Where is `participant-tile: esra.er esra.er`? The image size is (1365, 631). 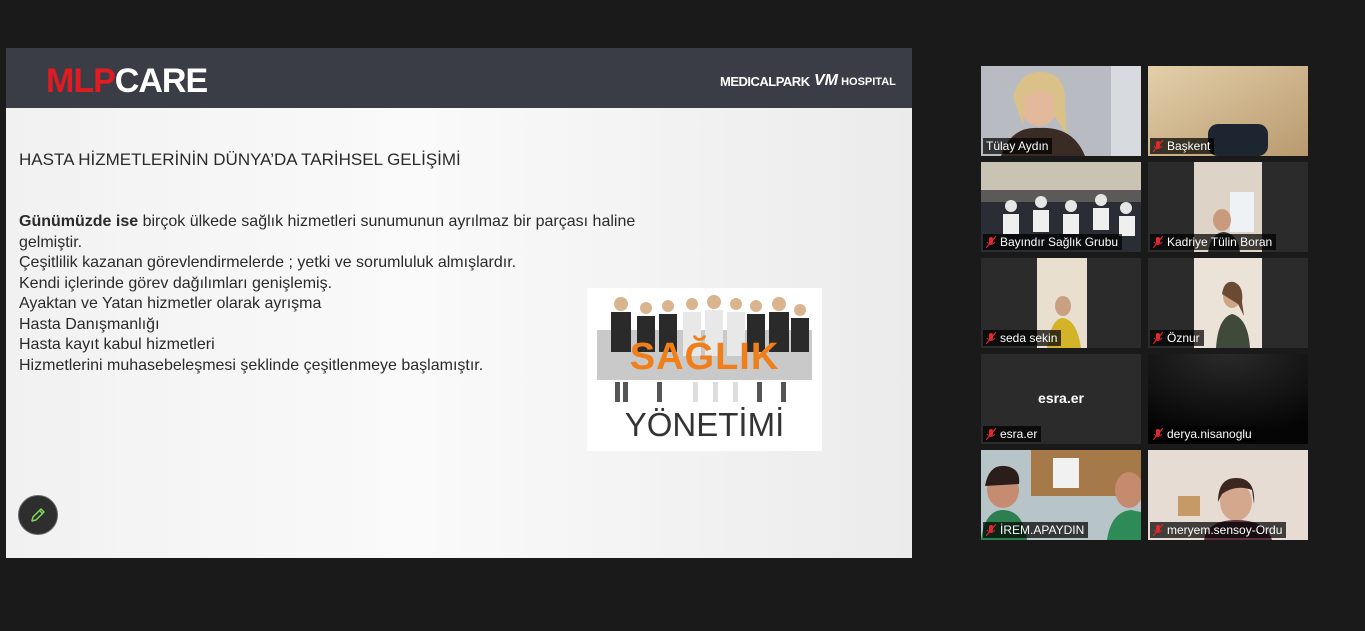 participant-tile: esra.er esra.er is located at coordinates (1061, 399).